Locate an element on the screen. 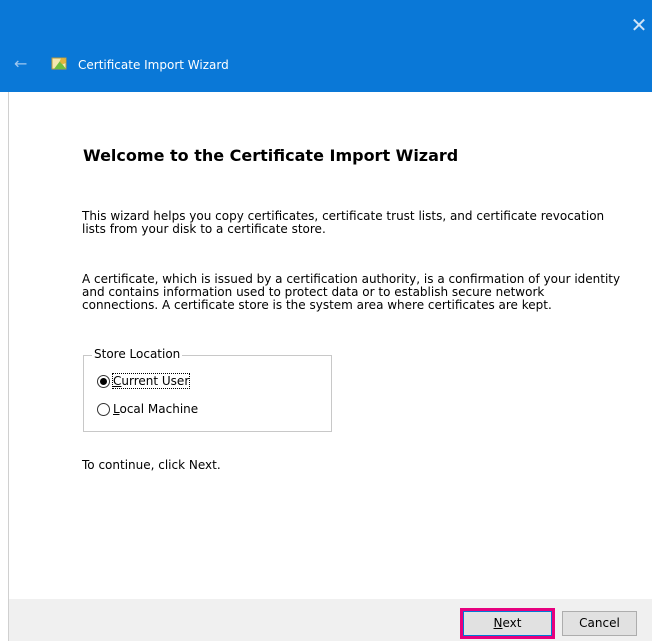  current-user-radio is located at coordinates (103, 381).